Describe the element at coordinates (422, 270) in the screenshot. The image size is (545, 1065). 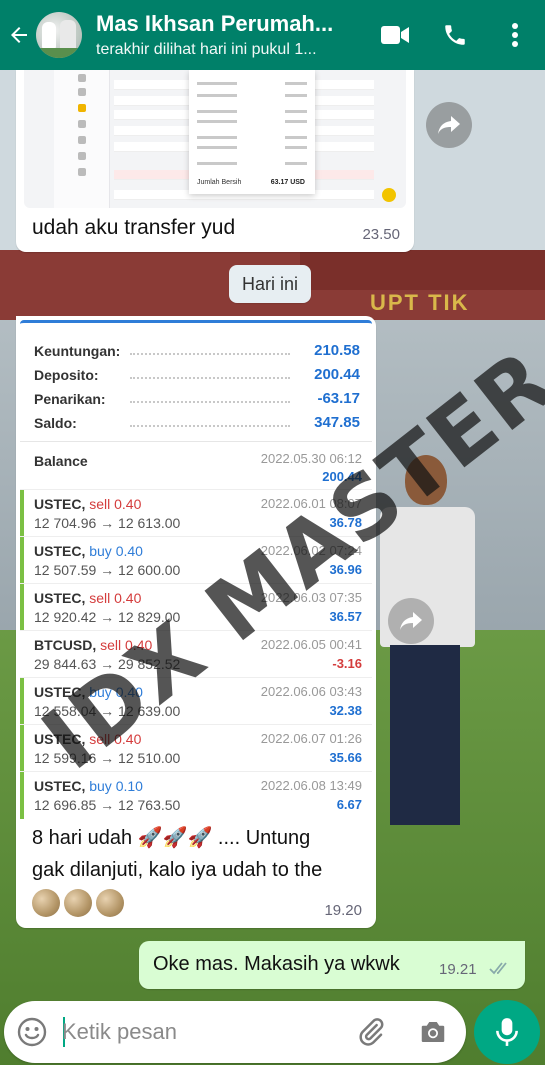
I see `wallpaper-roof-right` at that location.